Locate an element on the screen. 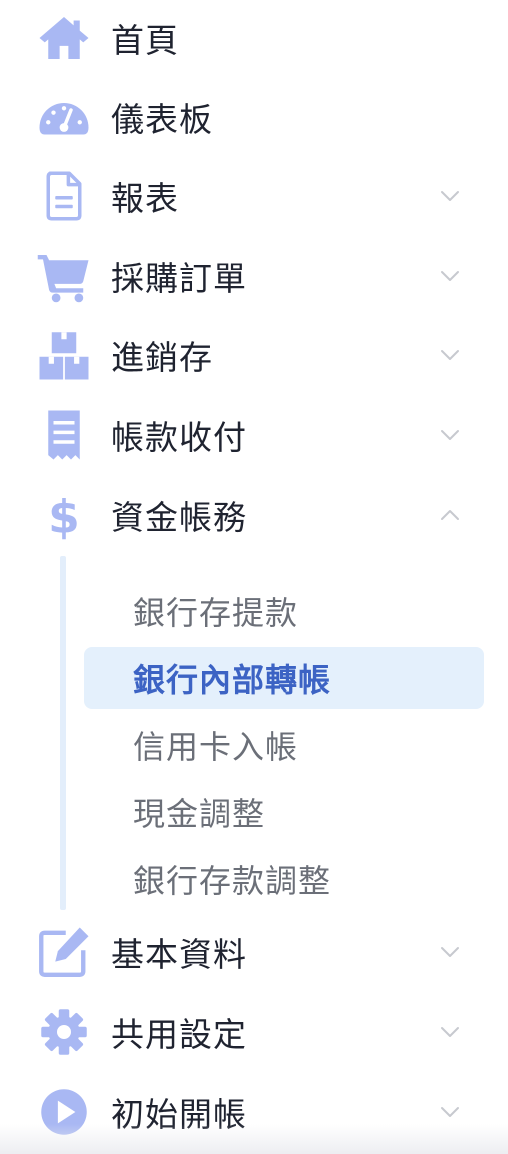 This screenshot has height=1154, width=508. menu-item-master-data: 基本資料 is located at coordinates (254, 952).